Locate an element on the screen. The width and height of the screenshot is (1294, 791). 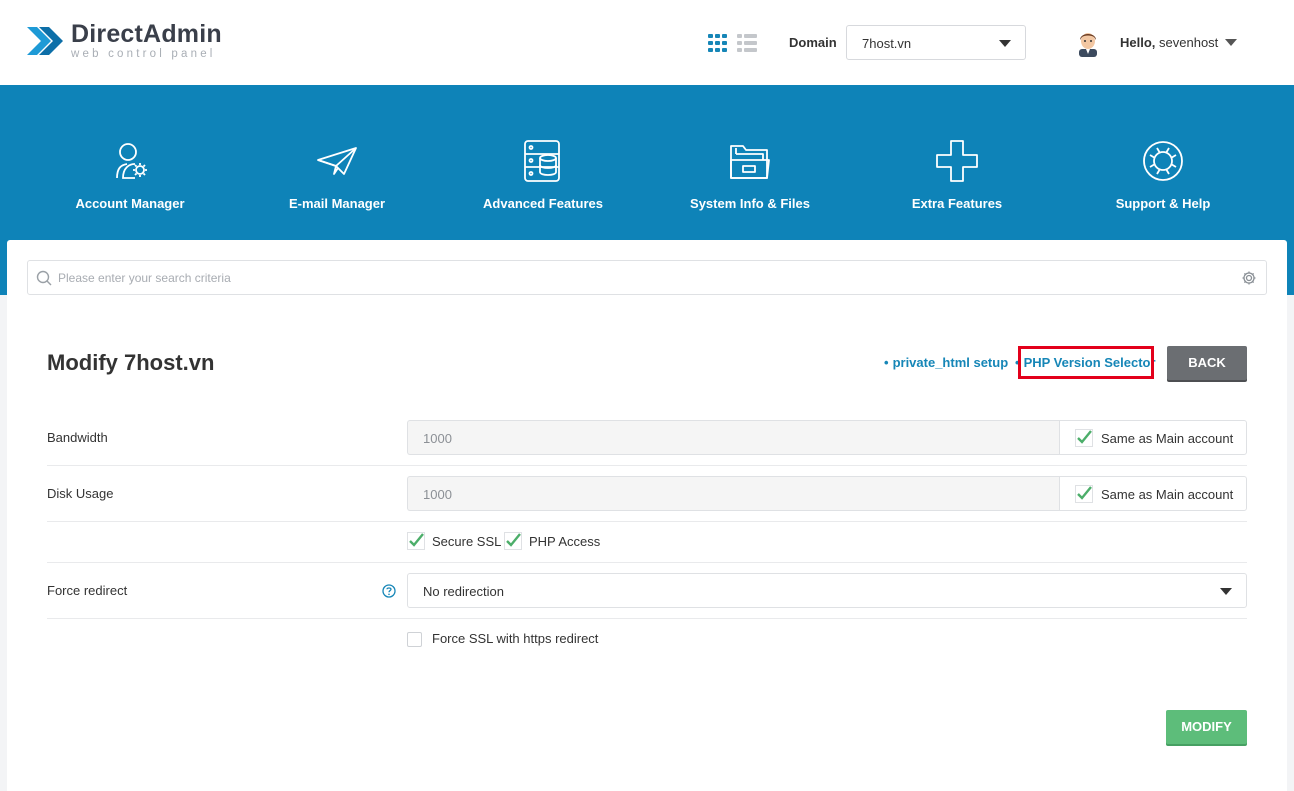
list-view-icon is located at coordinates (747, 43).